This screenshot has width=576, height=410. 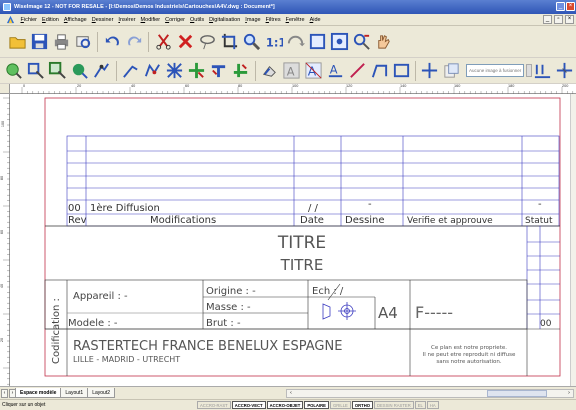 I want to click on vertical-ruler-ticks, so click(x=6, y=241).